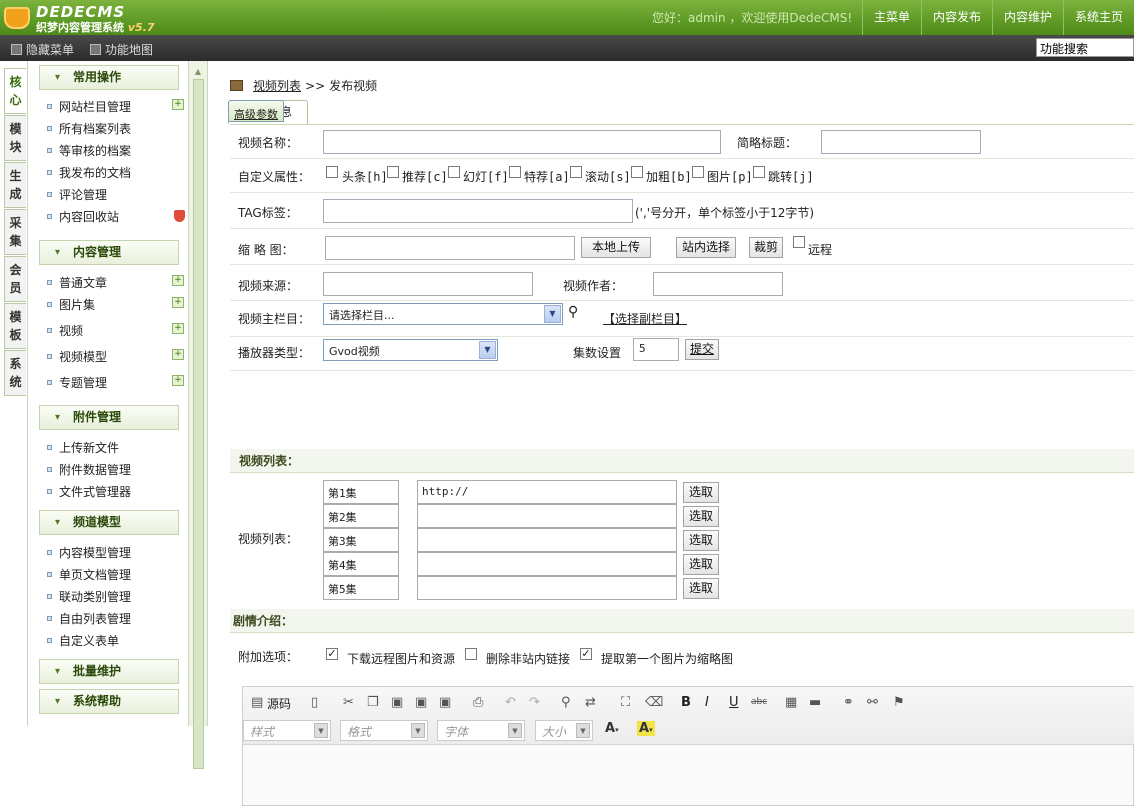 Image resolution: width=1134 pixels, height=806 pixels. Describe the element at coordinates (654, 702) in the screenshot. I see `eraser-icon: ⌫` at that location.